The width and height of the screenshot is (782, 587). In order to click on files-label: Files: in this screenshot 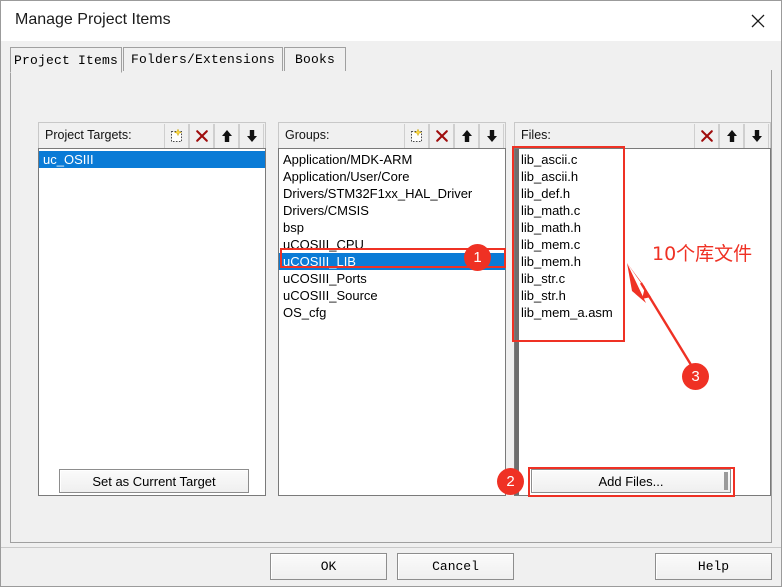, I will do `click(536, 135)`.